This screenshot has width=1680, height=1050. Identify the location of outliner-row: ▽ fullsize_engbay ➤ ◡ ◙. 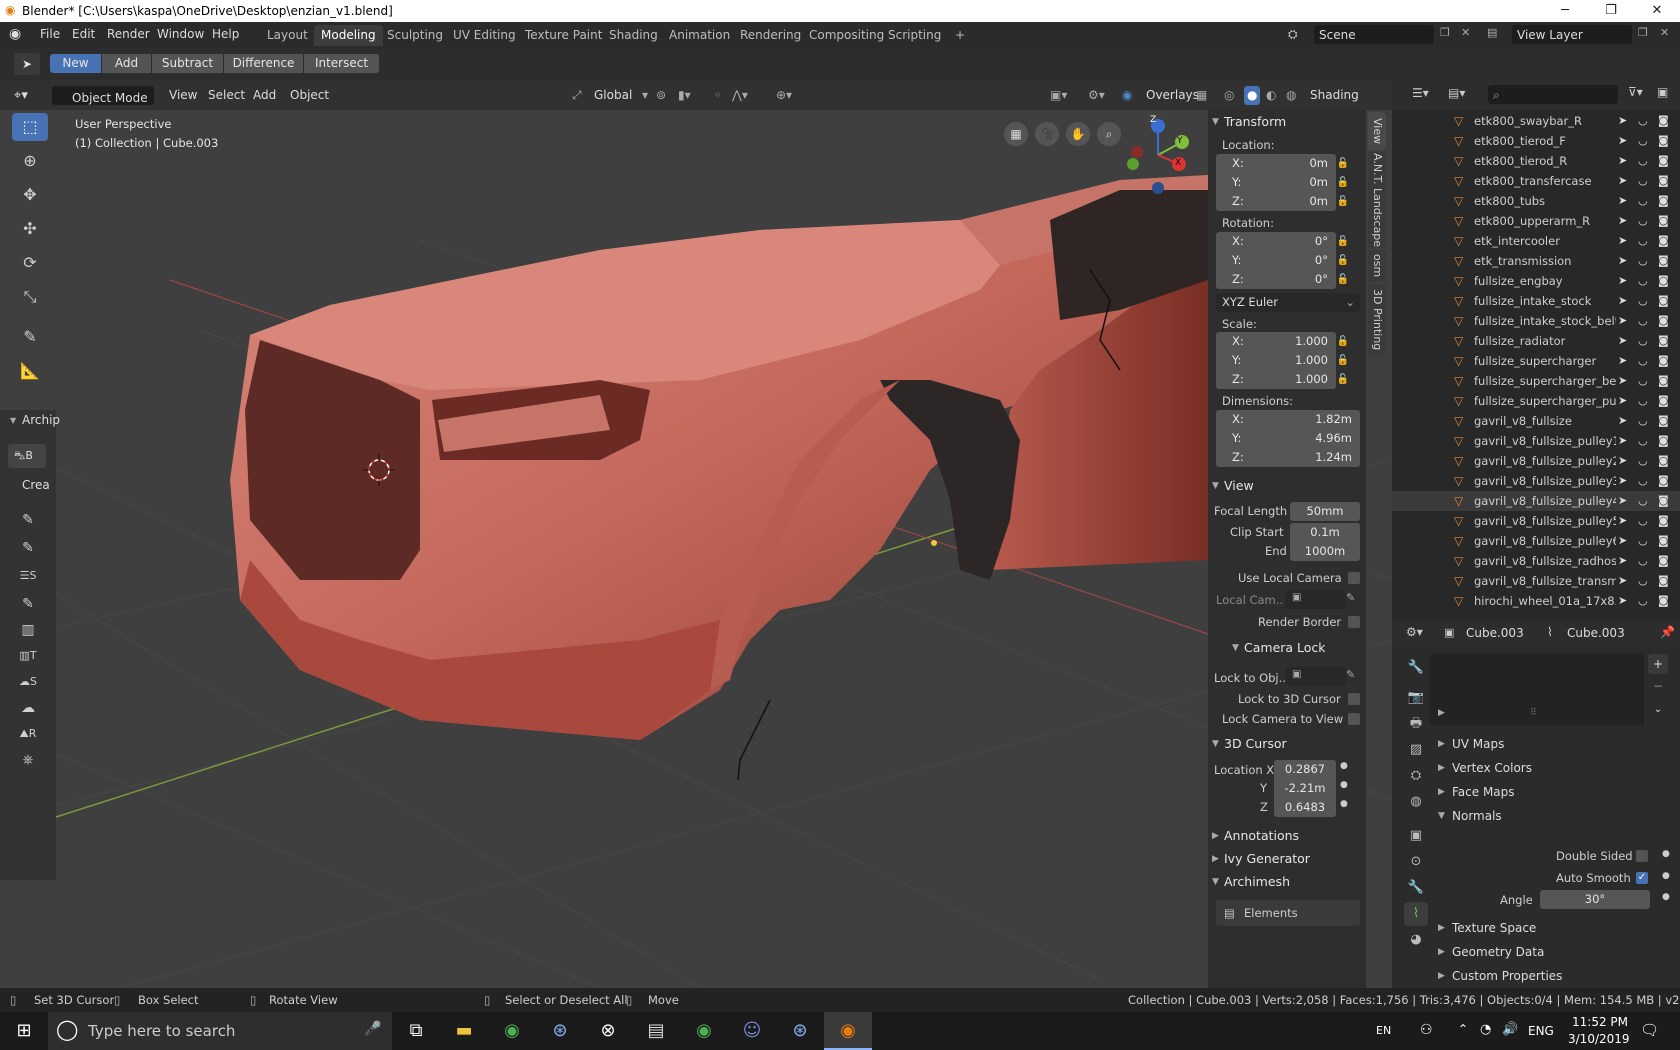
(1536, 281).